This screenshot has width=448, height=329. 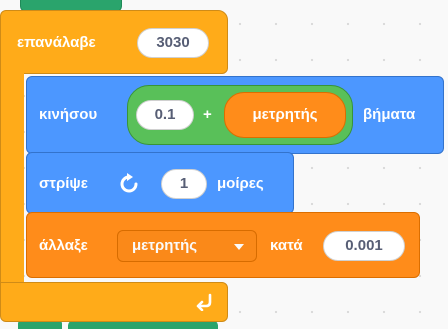 I want to click on turn-right-block: στρίψε 1 μοίρες, so click(x=160, y=183).